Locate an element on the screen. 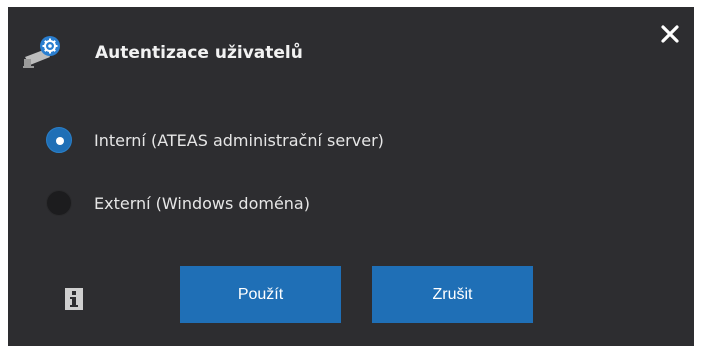  radio-option-internal: Interní (ATEAS administrační server) is located at coordinates (215, 140).